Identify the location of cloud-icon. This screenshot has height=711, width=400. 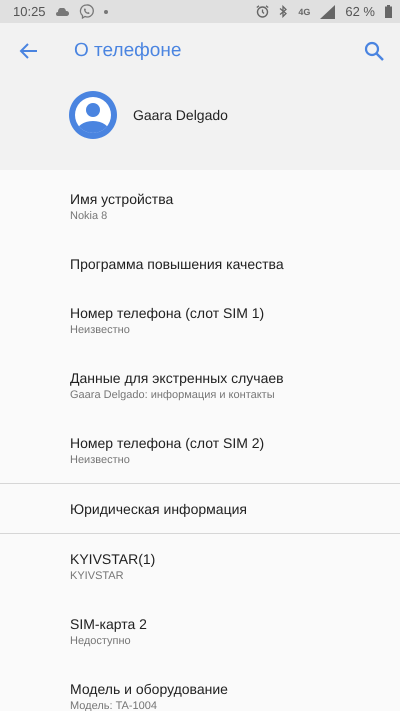
(62, 12).